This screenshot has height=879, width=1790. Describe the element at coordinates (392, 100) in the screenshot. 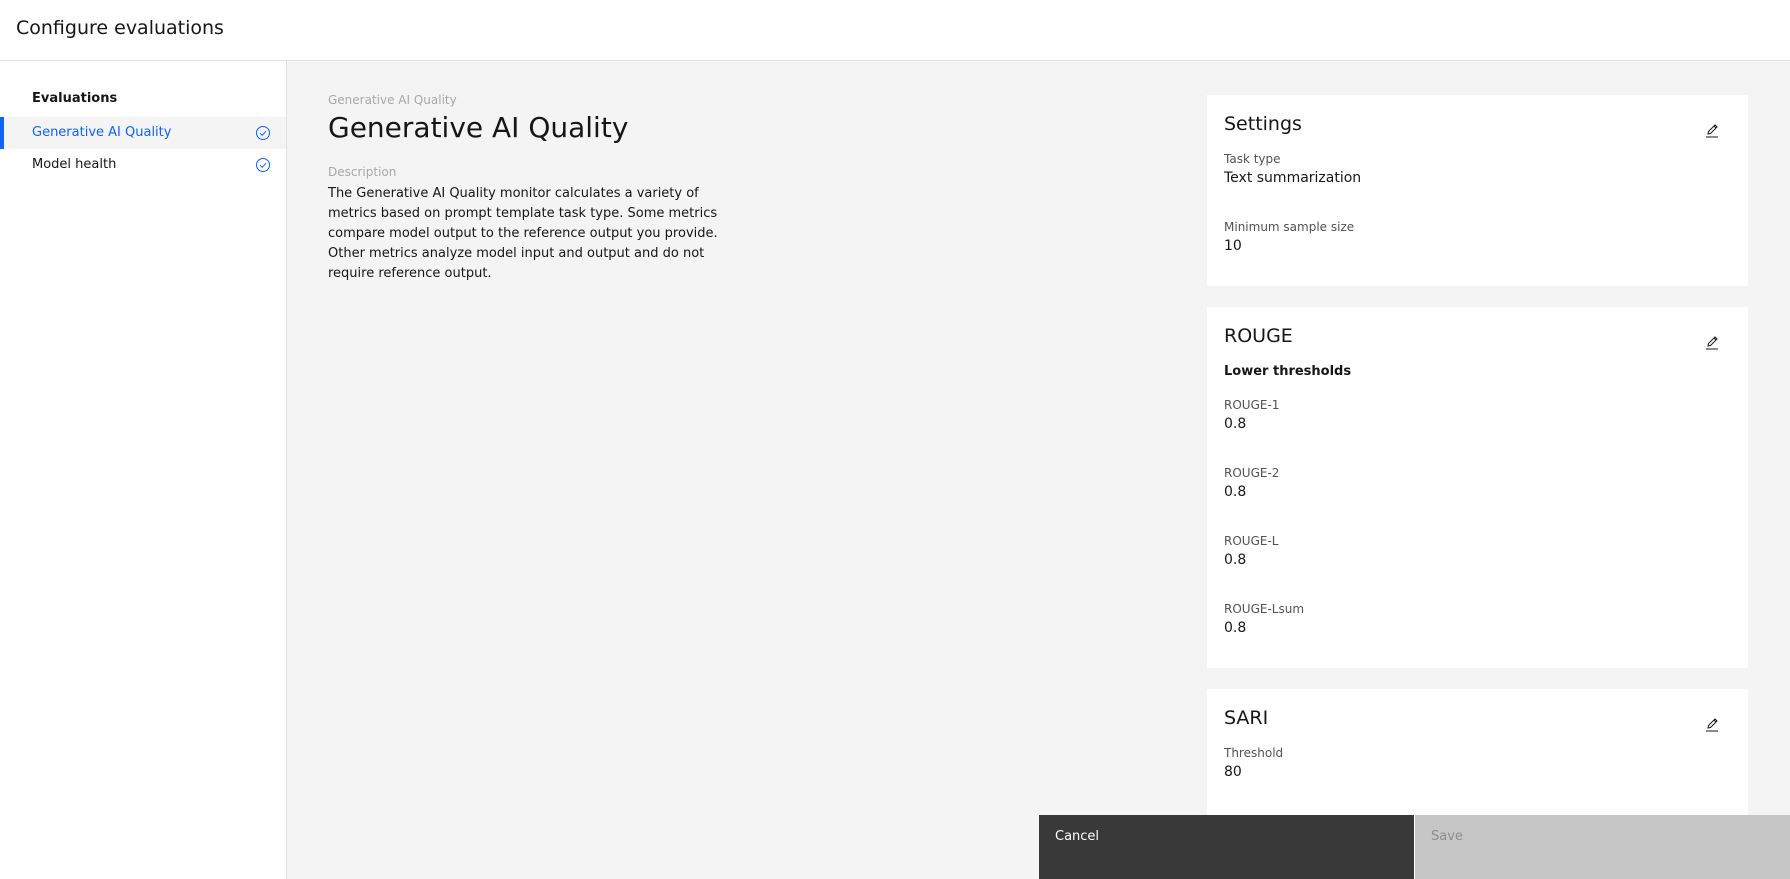

I see `breadcrumb: Generative AI Quality` at that location.